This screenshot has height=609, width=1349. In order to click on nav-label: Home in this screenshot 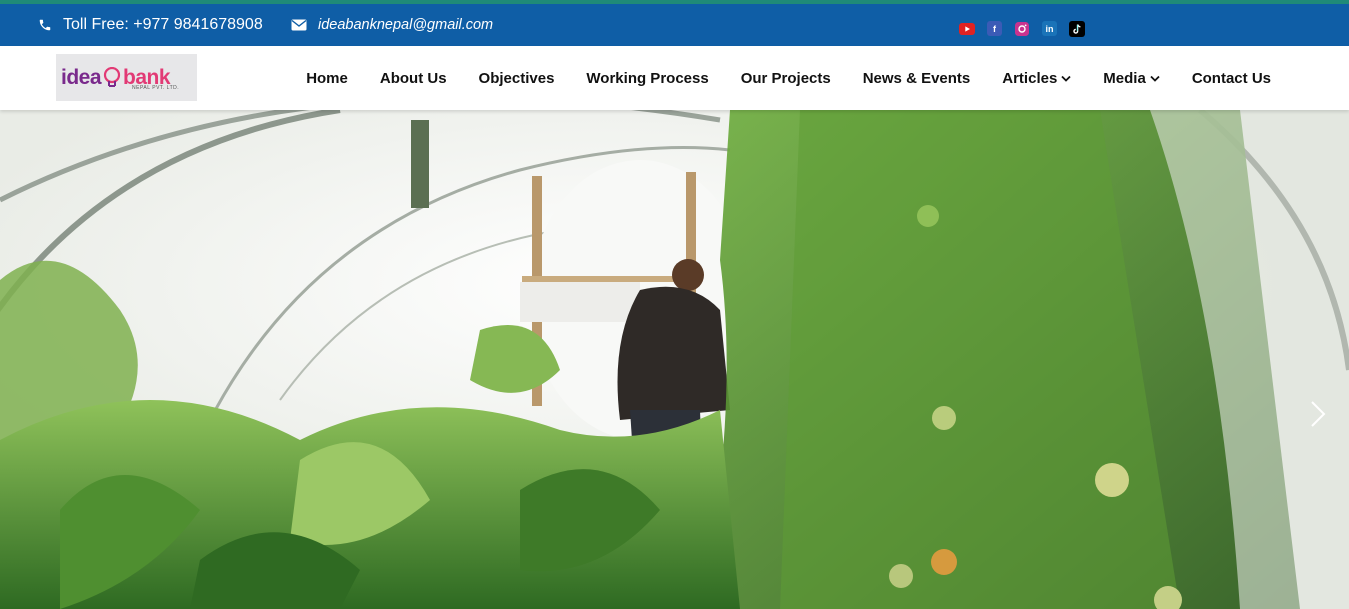, I will do `click(327, 78)`.